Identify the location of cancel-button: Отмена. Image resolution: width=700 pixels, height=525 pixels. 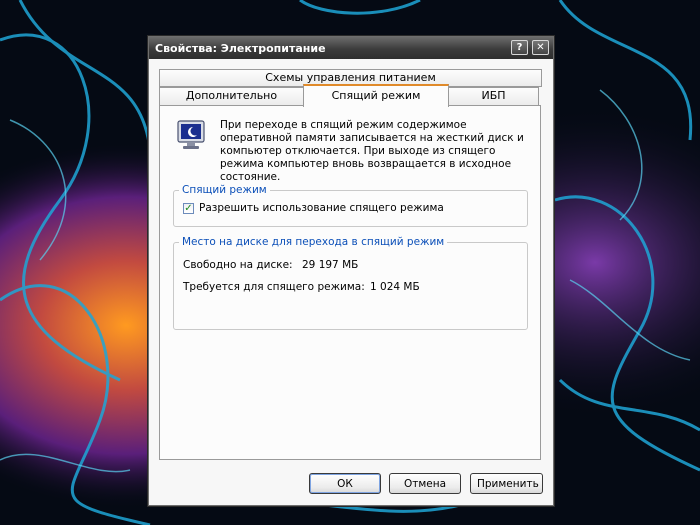
(425, 483).